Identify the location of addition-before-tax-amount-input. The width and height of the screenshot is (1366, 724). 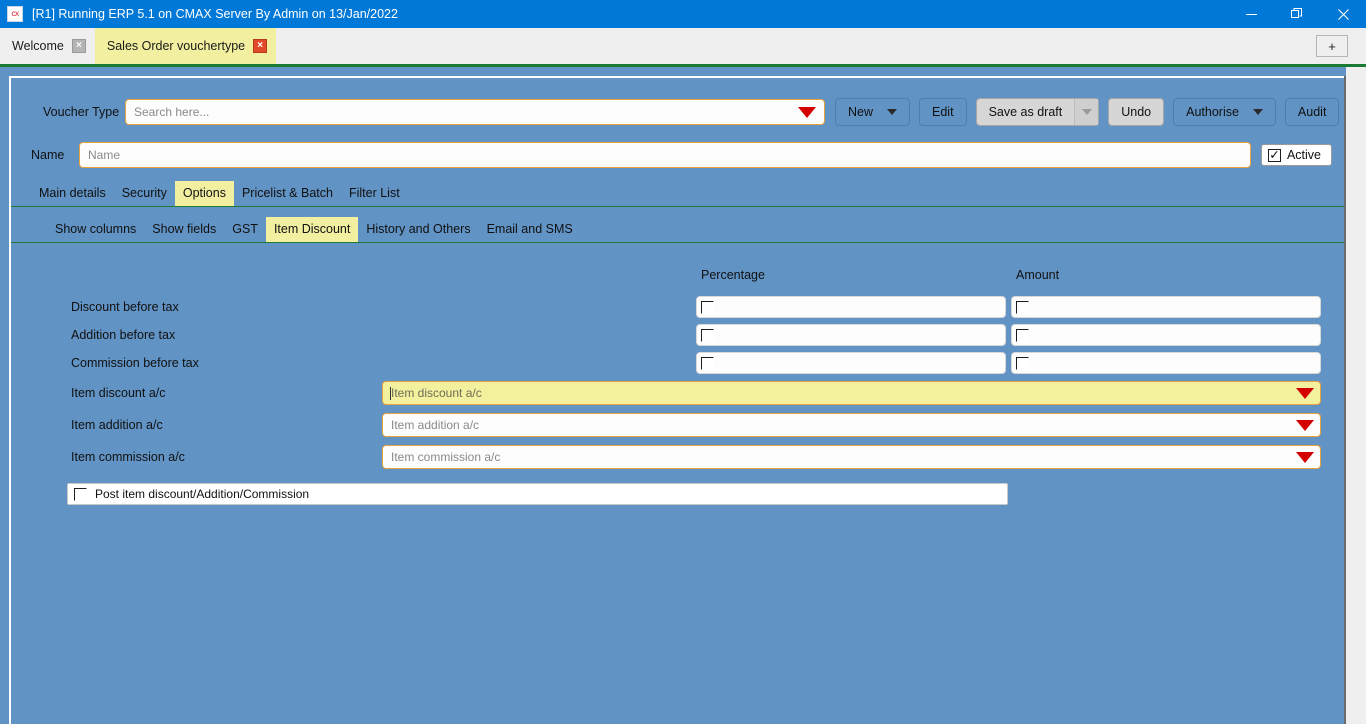
(1166, 335).